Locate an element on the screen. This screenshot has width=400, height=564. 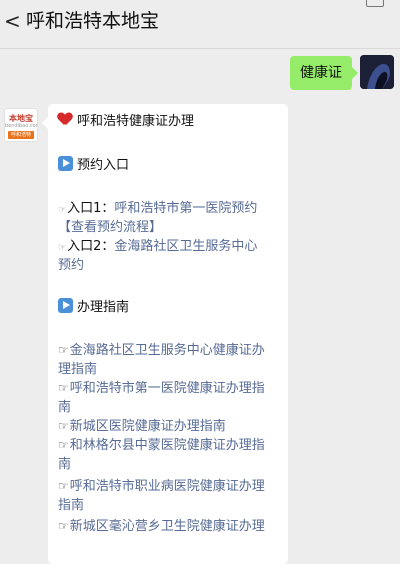
chat-header: < 呼和浩特本地宝 is located at coordinates (200, 24).